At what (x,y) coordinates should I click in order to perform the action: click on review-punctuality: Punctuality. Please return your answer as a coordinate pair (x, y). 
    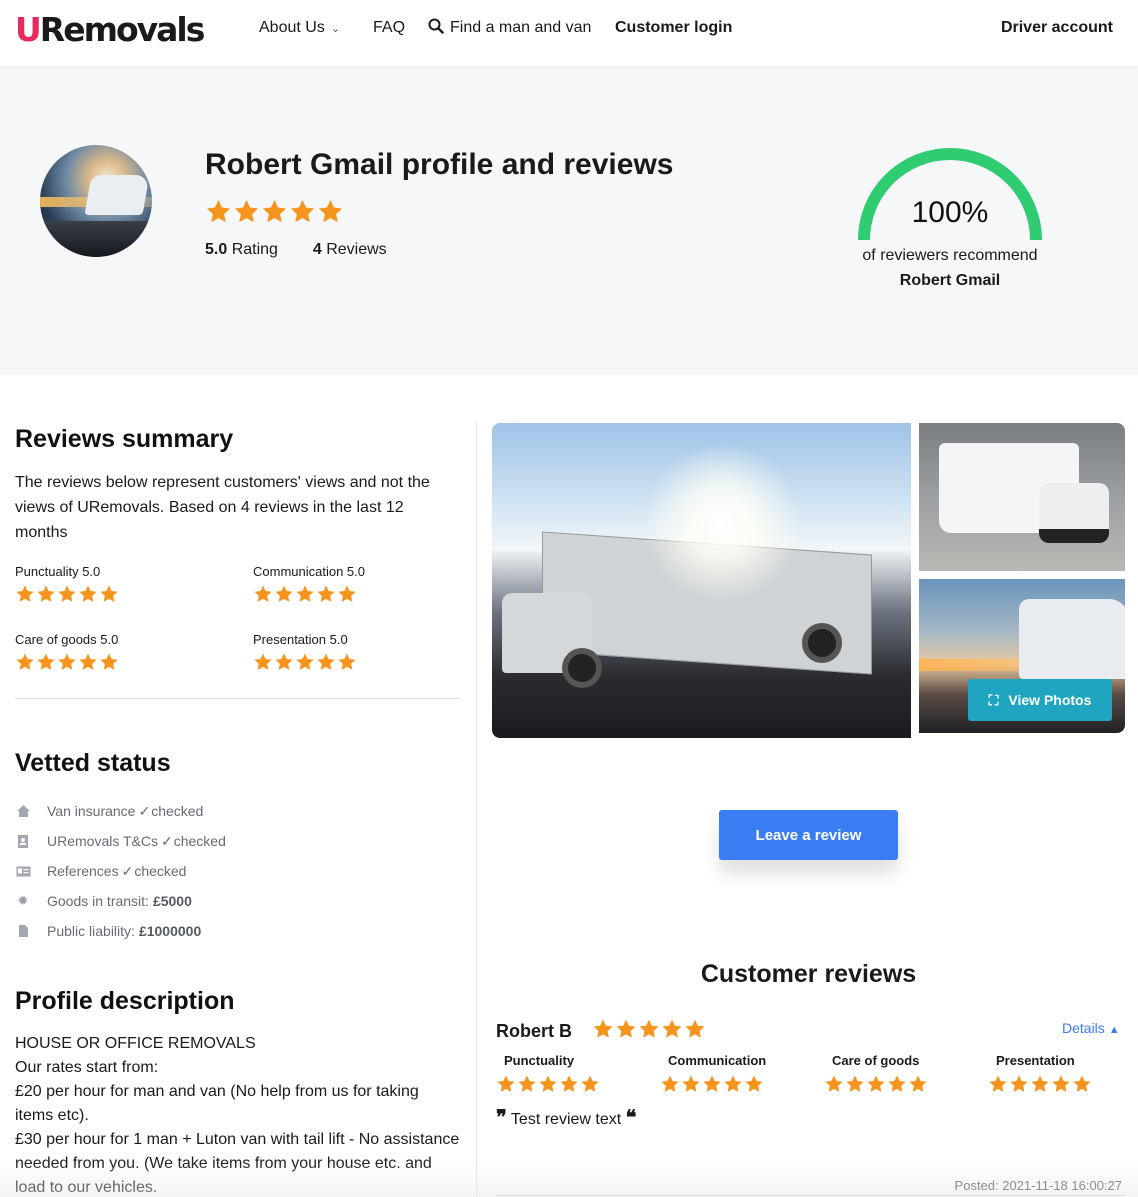
    Looking at the image, I should click on (548, 1075).